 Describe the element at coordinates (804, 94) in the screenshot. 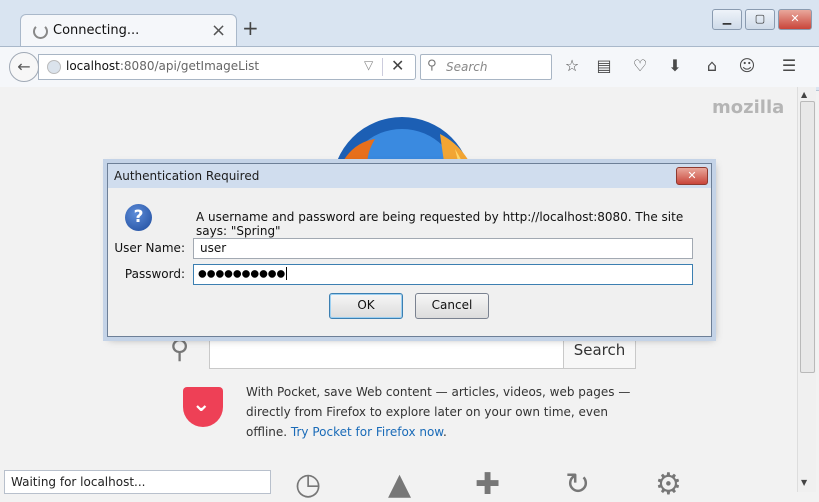

I see `scroll-up-icon: ▲` at that location.